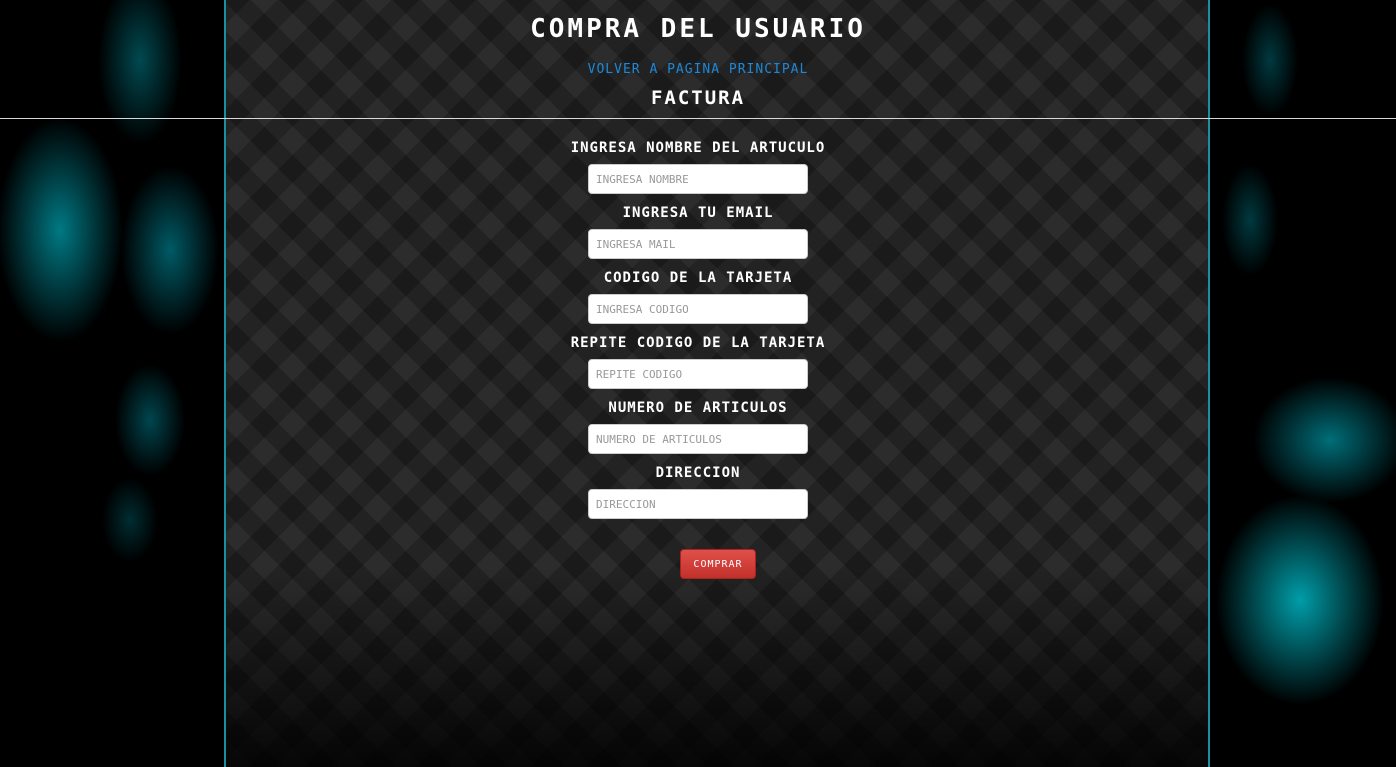 Image resolution: width=1396 pixels, height=767 pixels. I want to click on email-input, so click(698, 244).